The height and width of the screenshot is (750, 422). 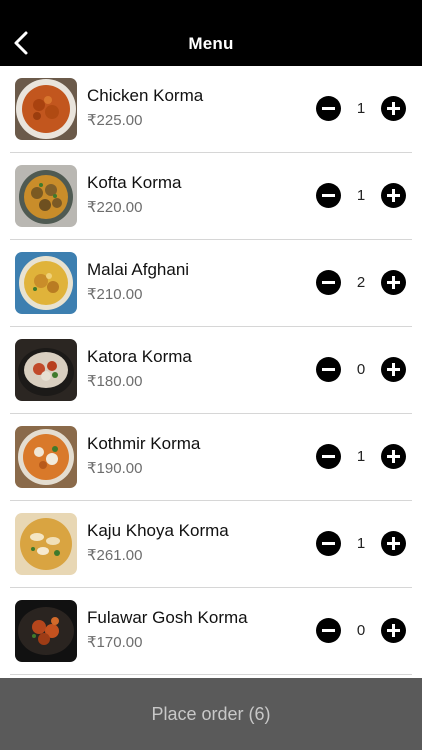 What do you see at coordinates (139, 356) in the screenshot?
I see `dish-name: Katora Korma` at bounding box center [139, 356].